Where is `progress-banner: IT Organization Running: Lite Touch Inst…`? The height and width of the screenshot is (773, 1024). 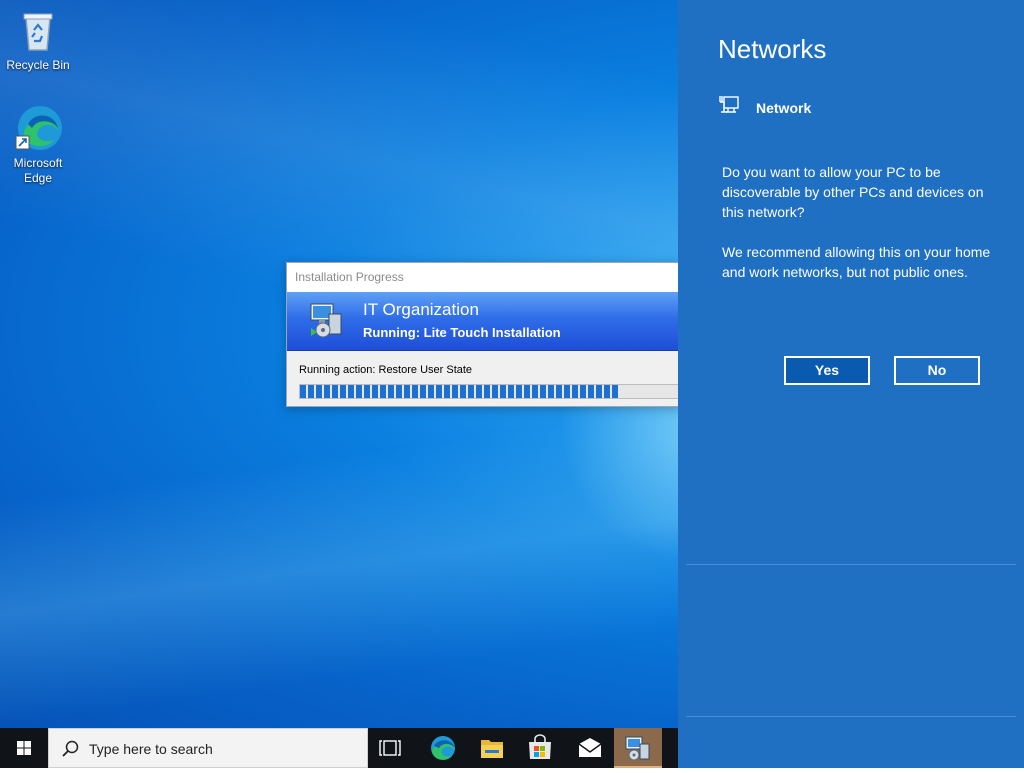
progress-banner: IT Organization Running: Lite Touch Inst… is located at coordinates (483, 321).